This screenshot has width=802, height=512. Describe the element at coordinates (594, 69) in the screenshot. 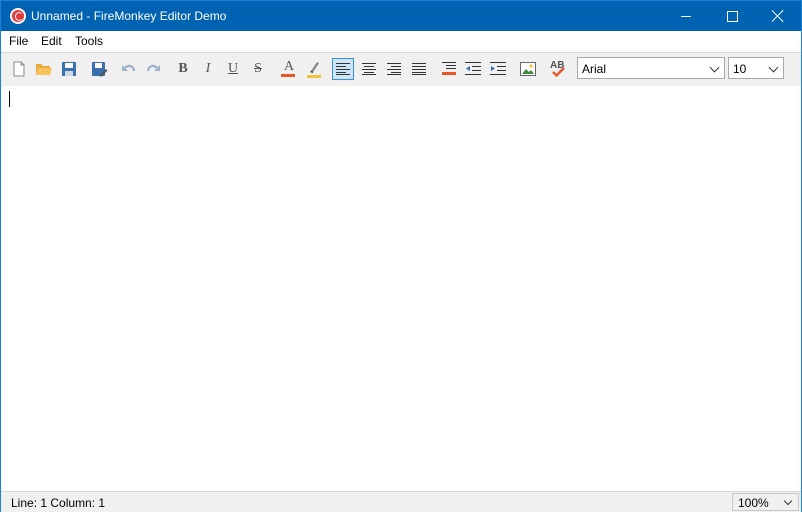

I see `font-family-value: Arial` at that location.